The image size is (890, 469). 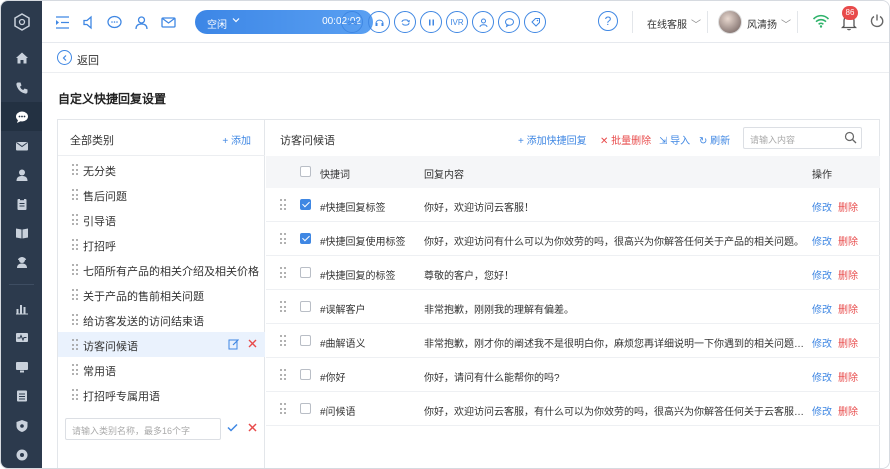 I want to click on speaker-icon, so click(x=89, y=22).